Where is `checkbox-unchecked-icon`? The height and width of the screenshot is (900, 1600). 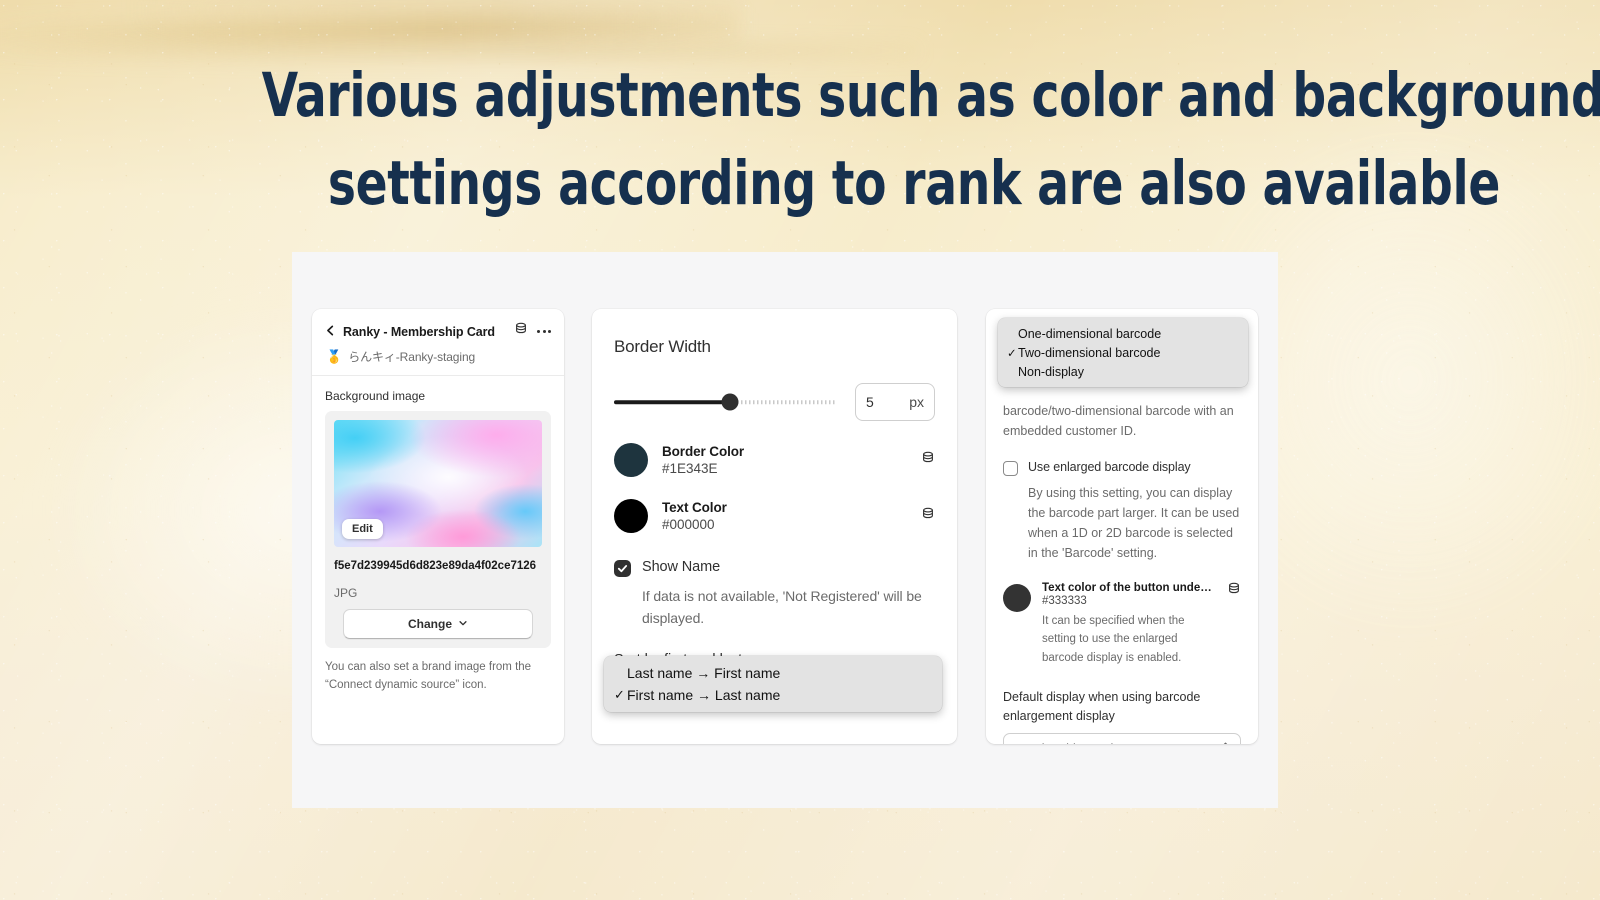 checkbox-unchecked-icon is located at coordinates (1010, 468).